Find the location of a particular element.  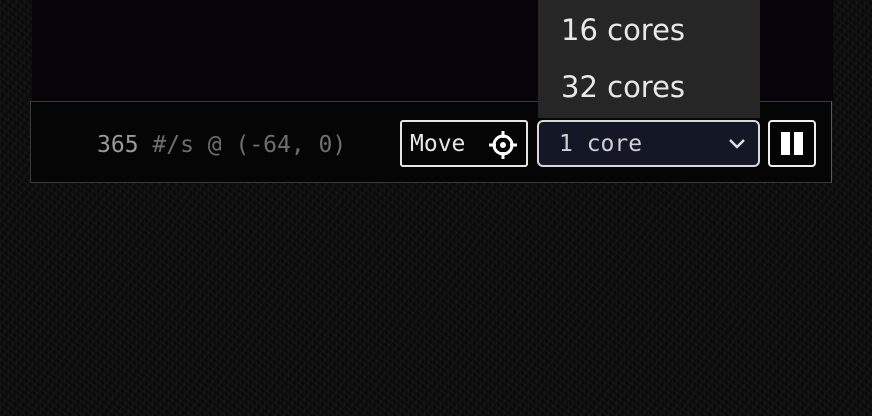

pause-button is located at coordinates (792, 143).